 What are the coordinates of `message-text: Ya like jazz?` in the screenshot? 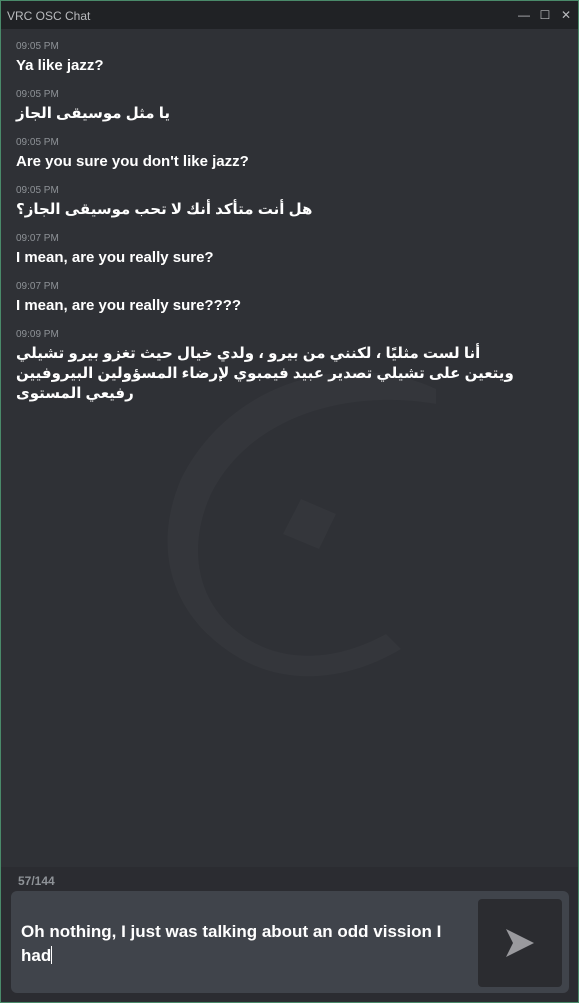 It's located at (60, 65).